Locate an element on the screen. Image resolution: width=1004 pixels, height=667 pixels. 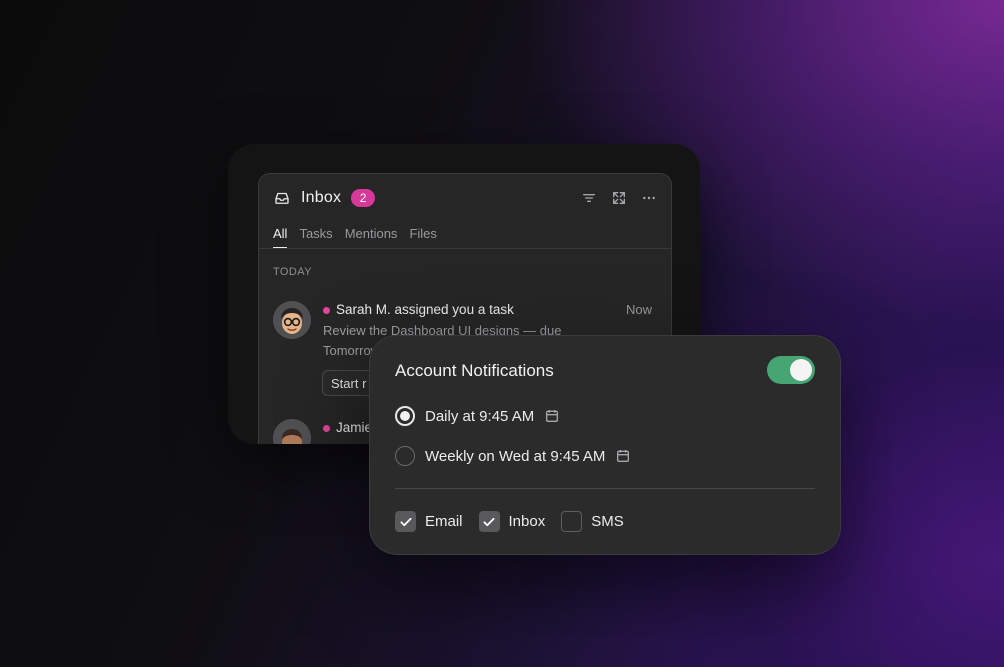
tab-mentions: Mentions is located at coordinates (371, 237).